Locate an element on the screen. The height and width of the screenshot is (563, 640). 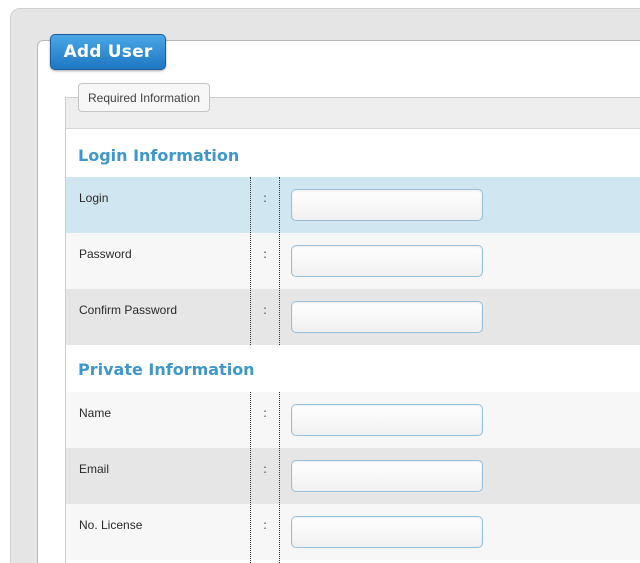
form-row-confirm-password: Confirm Password : is located at coordinates (353, 317).